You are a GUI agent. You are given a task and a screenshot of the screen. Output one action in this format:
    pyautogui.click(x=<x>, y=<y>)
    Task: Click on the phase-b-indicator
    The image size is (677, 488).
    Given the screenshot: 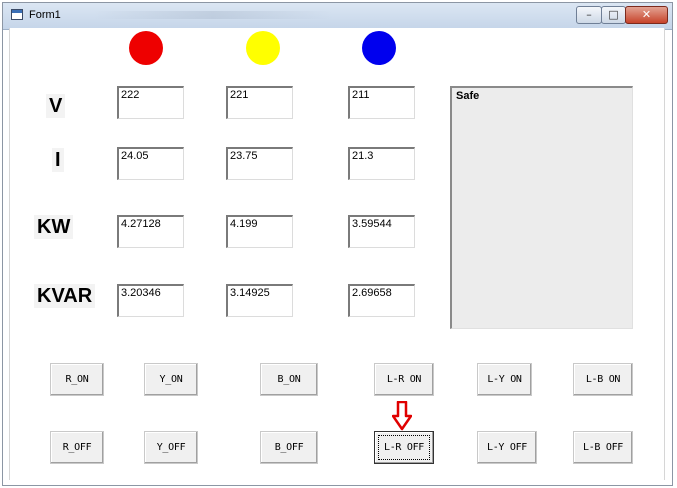 What is the action you would take?
    pyautogui.click(x=379, y=48)
    